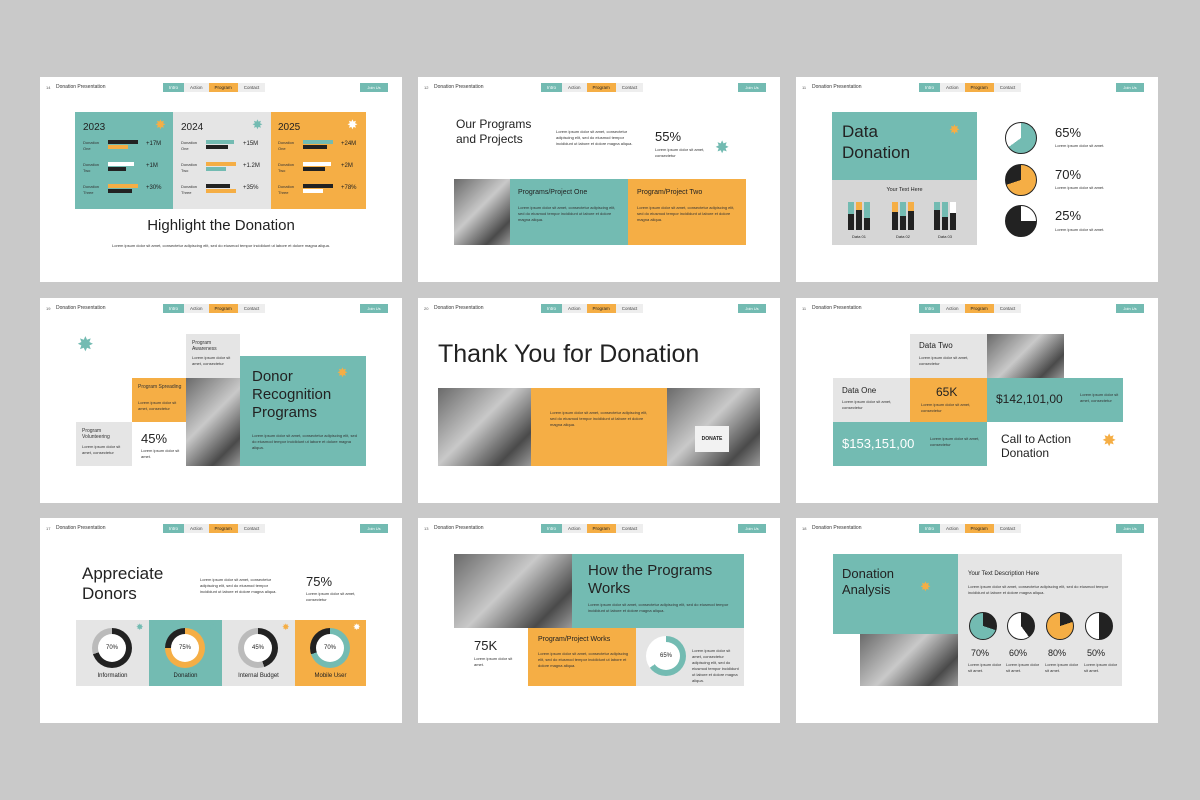 Image resolution: width=1200 pixels, height=800 pixels. Describe the element at coordinates (1036, 446) in the screenshot. I see `cta-title: Call to Action Donation` at that location.